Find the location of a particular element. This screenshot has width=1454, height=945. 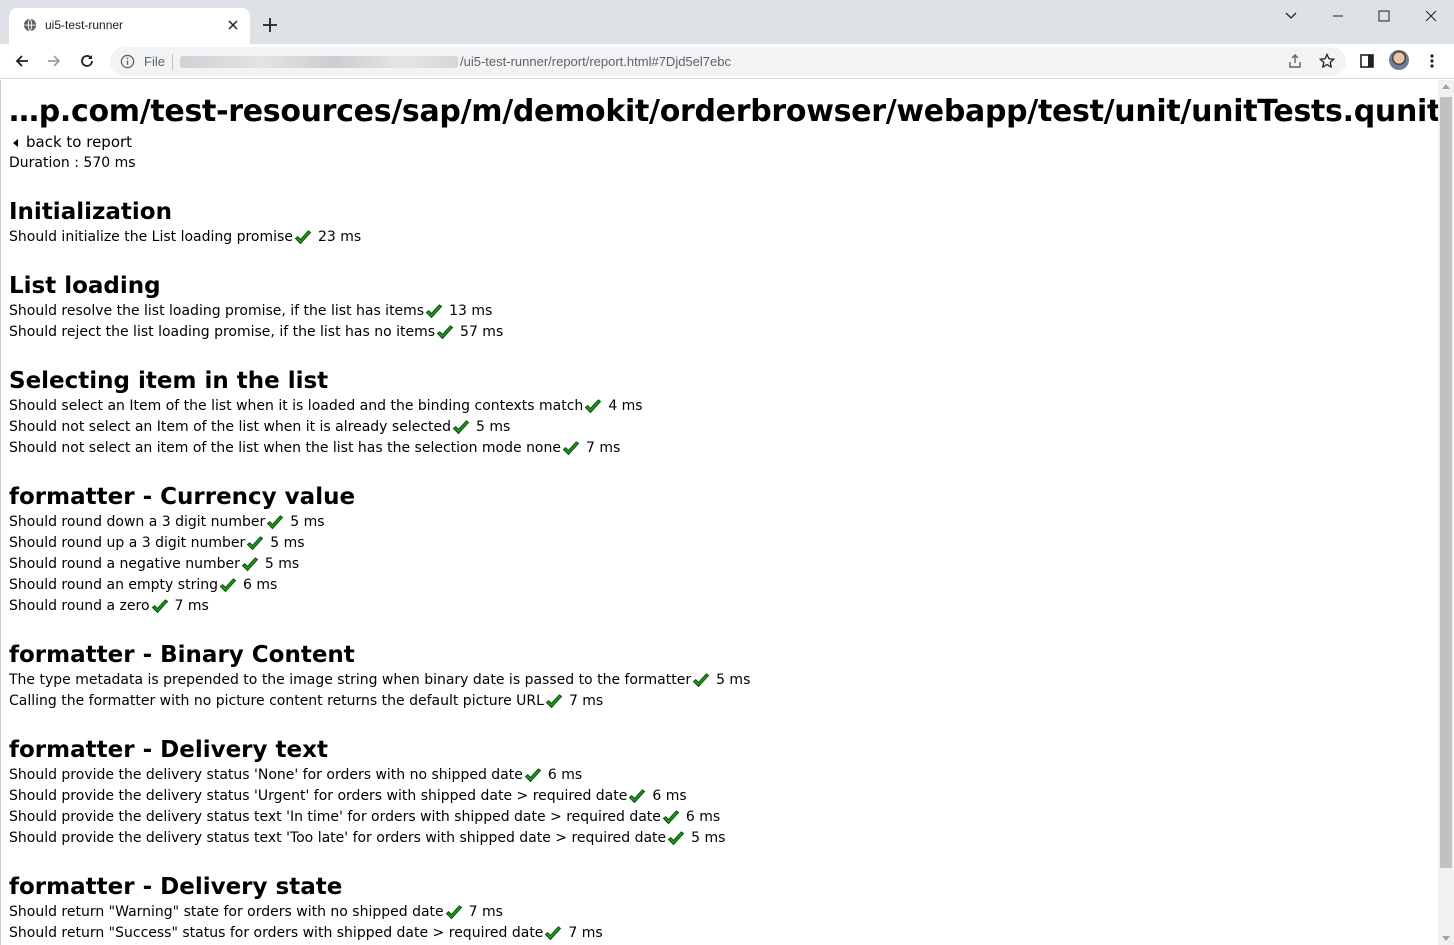

reload-icon is located at coordinates (87, 61).